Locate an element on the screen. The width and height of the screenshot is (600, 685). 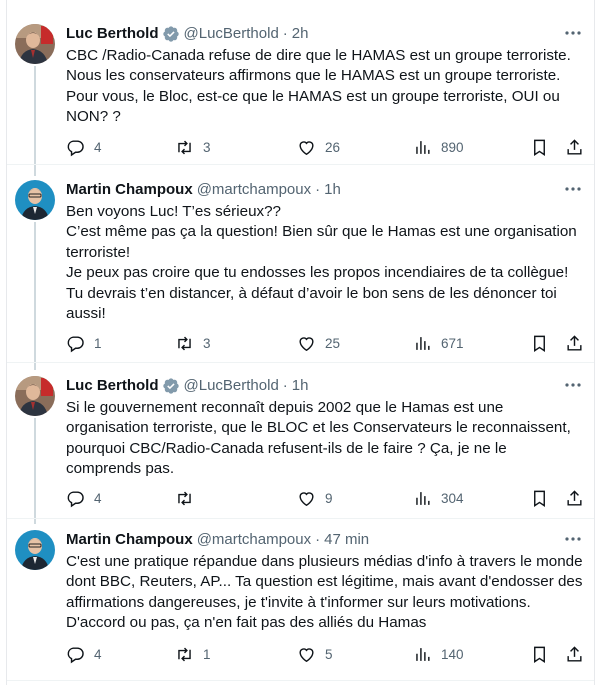
tweet-header: Martin Champoux @martchampoux · 1h is located at coordinates (310, 190).